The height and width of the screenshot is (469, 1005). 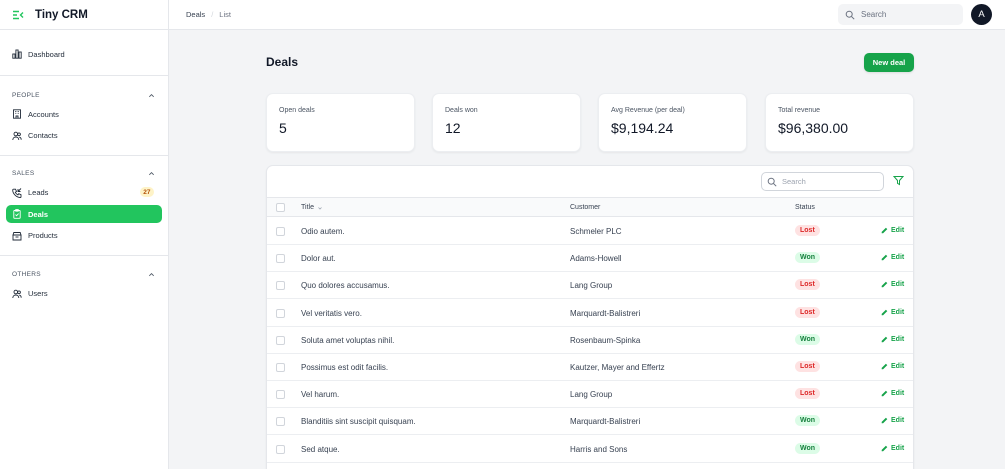 What do you see at coordinates (43, 114) in the screenshot?
I see `sidebar-item-label: Accounts` at bounding box center [43, 114].